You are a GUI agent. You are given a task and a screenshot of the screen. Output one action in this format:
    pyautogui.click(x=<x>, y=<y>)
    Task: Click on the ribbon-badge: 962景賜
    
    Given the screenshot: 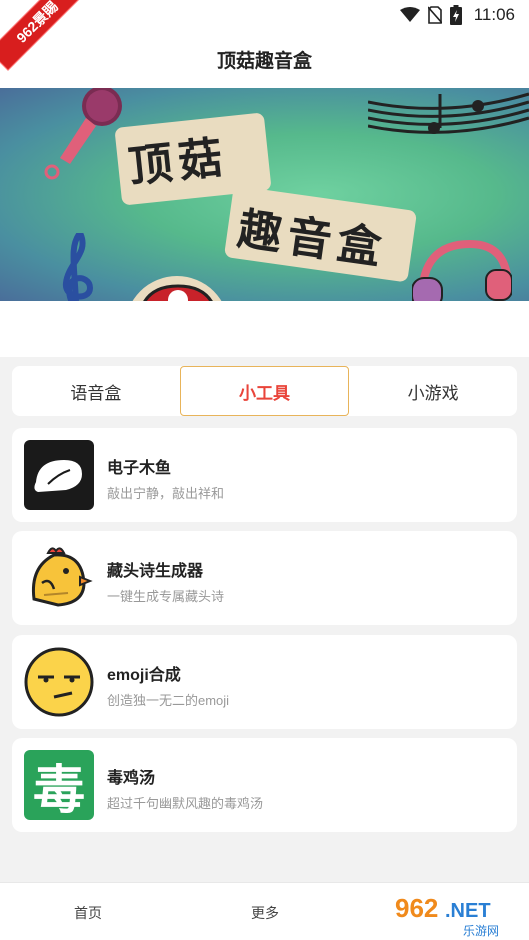 What is the action you would take?
    pyautogui.click(x=40, y=35)
    